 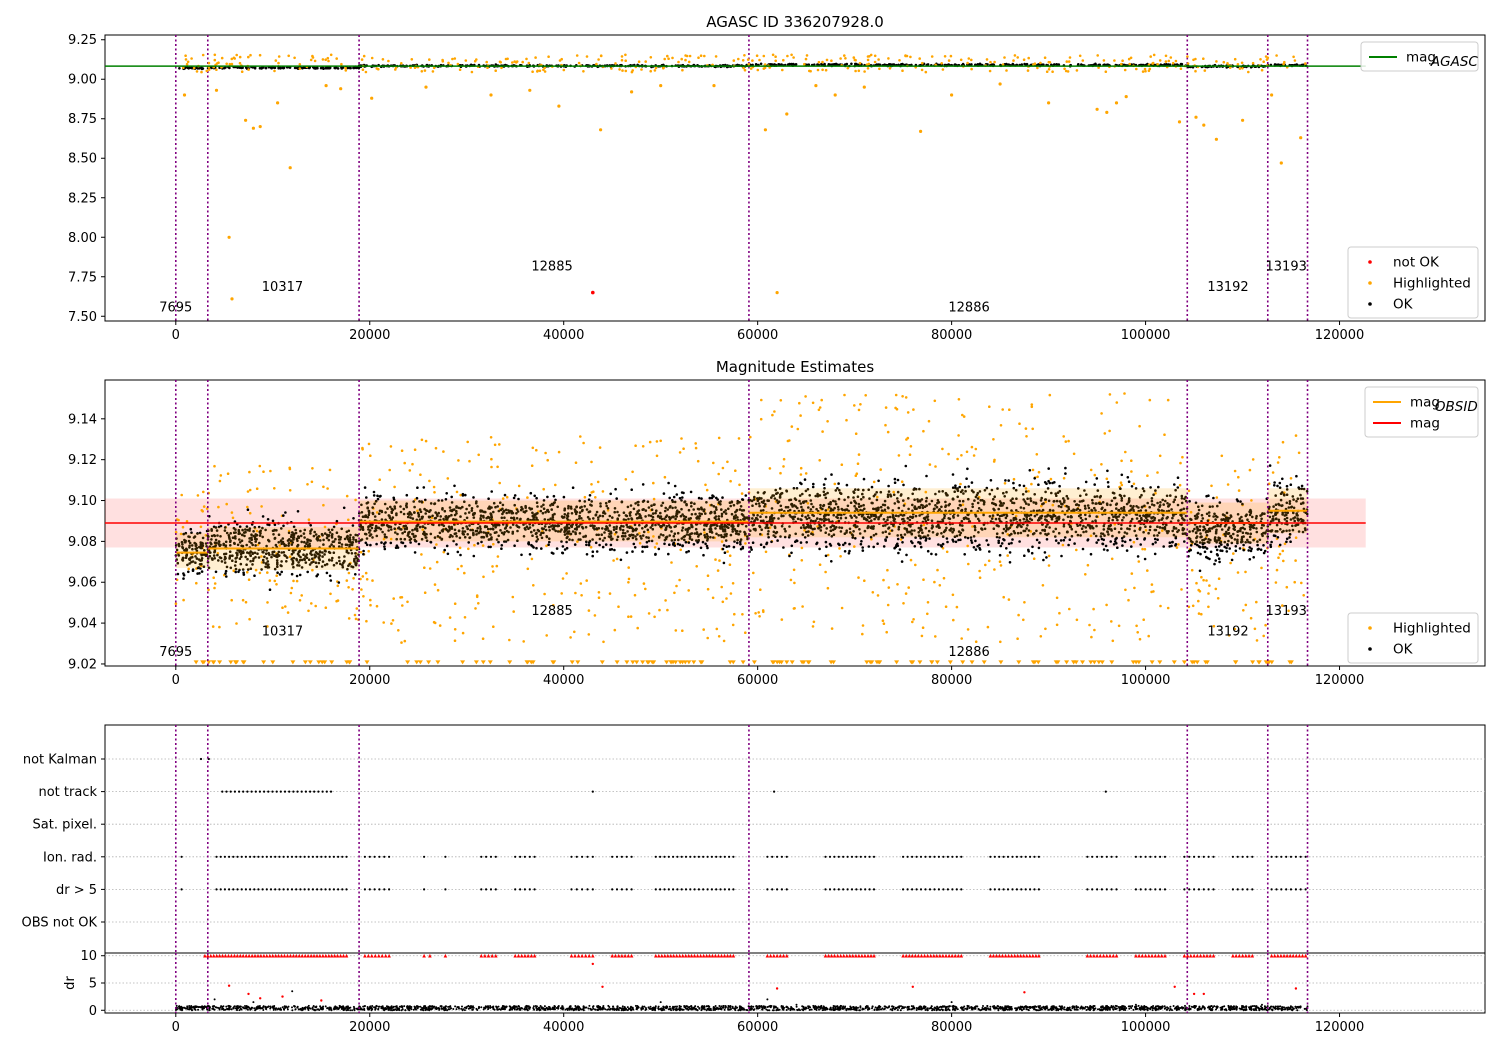 What do you see at coordinates (1370, 283) in the screenshot?
I see `legend-dot-swatch` at bounding box center [1370, 283].